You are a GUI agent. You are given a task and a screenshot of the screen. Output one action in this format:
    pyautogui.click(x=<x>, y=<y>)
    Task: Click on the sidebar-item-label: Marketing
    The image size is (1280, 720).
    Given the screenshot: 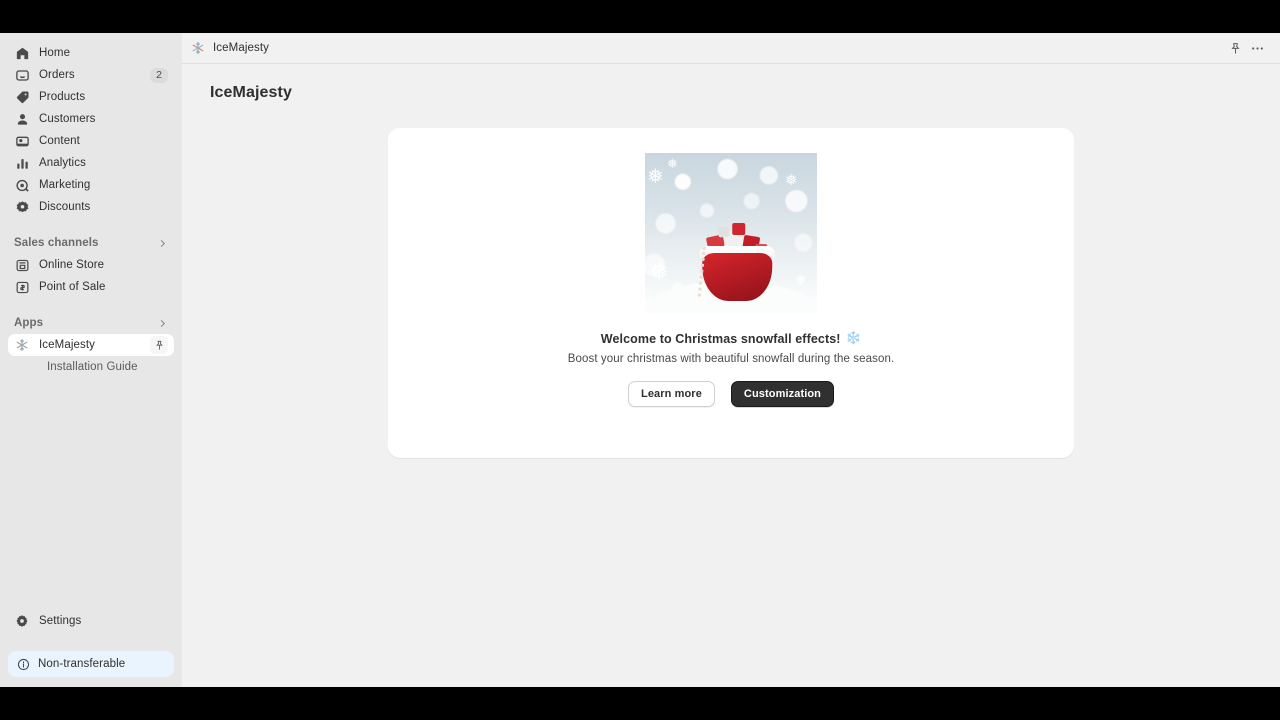 What is the action you would take?
    pyautogui.click(x=65, y=185)
    